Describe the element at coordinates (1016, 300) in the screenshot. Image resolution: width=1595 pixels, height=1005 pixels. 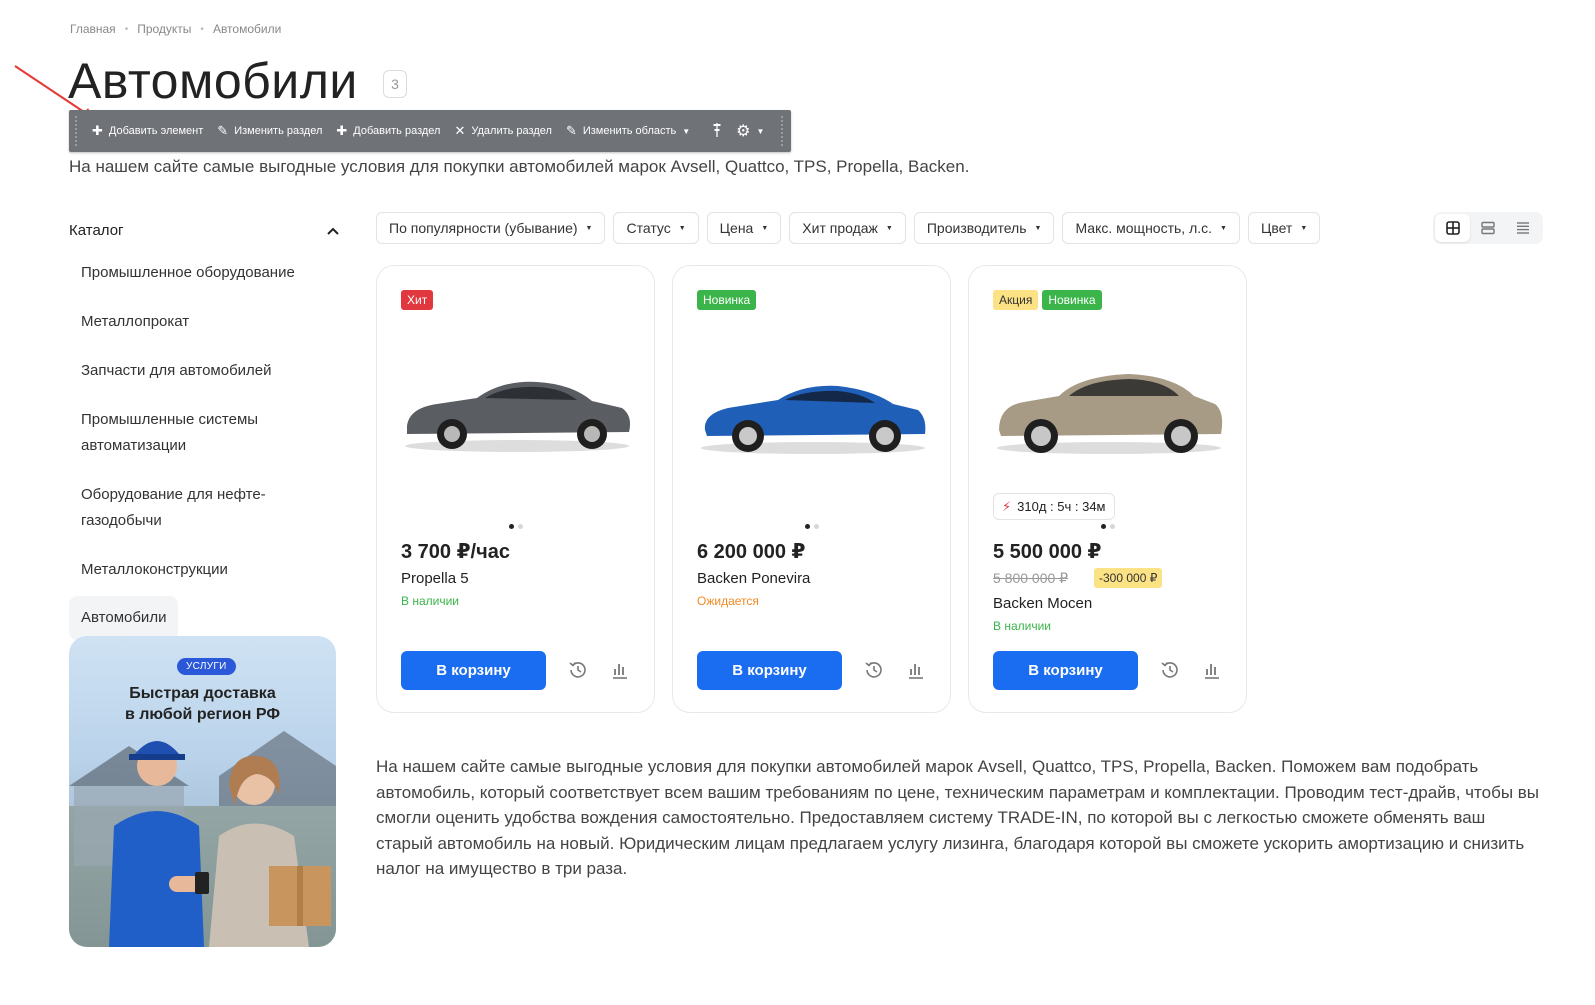
I see `sale-badge: Акция` at that location.